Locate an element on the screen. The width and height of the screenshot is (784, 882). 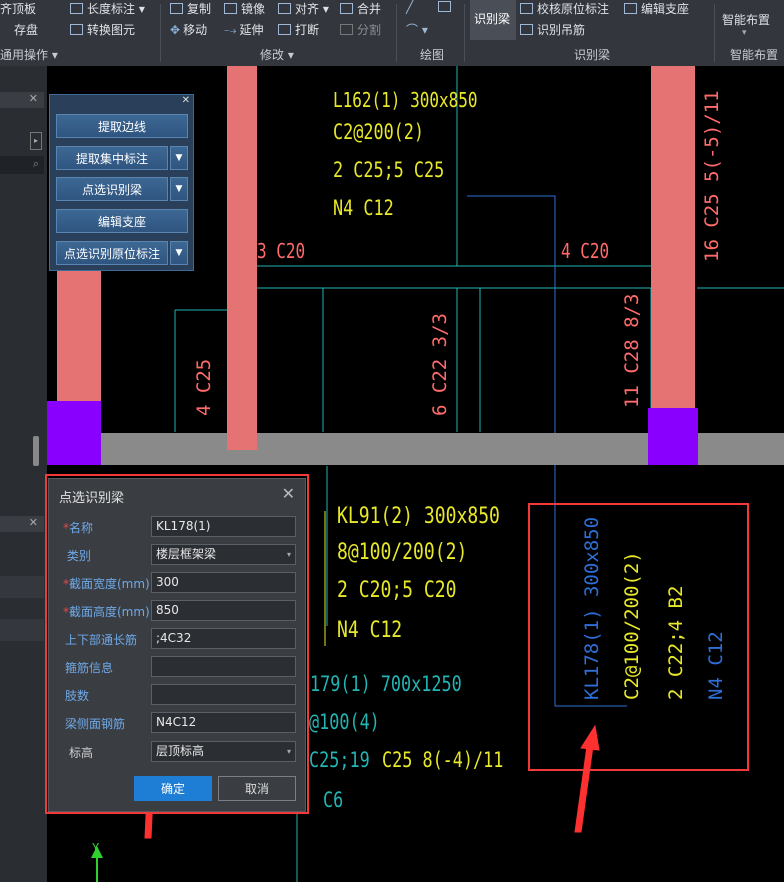
left-search-box: ⌕ is located at coordinates (22, 165).